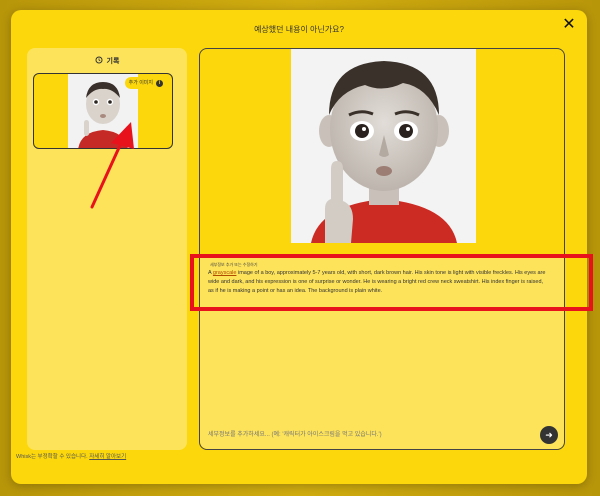  I want to click on history-thumbnail-card: 추가 이미지 i, so click(103, 111).